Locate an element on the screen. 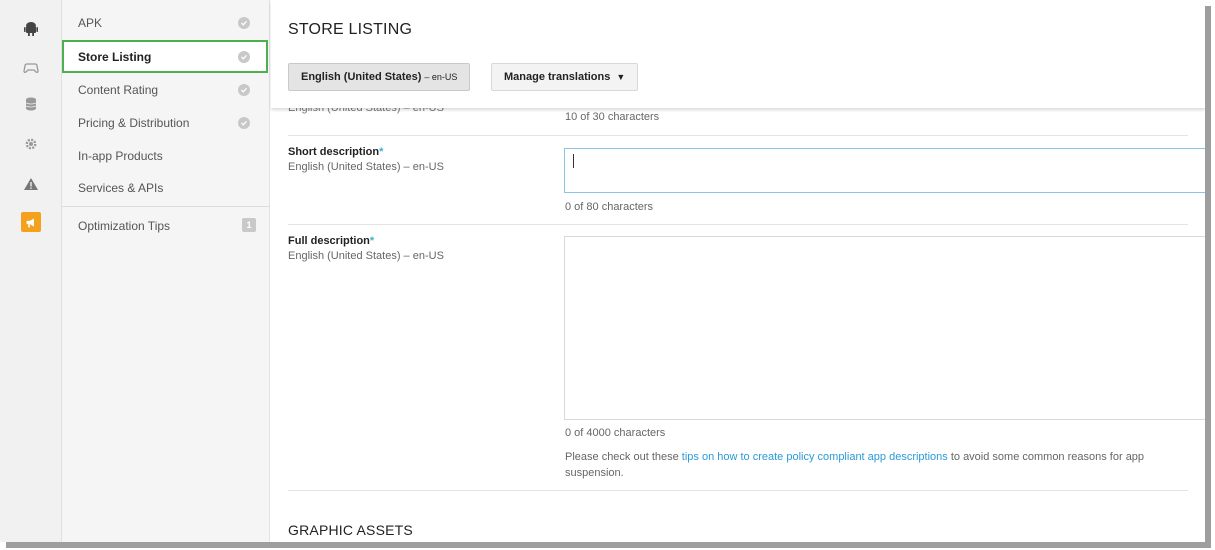 This screenshot has width=1215, height=550. sidebar-item-apk: APK is located at coordinates (165, 23).